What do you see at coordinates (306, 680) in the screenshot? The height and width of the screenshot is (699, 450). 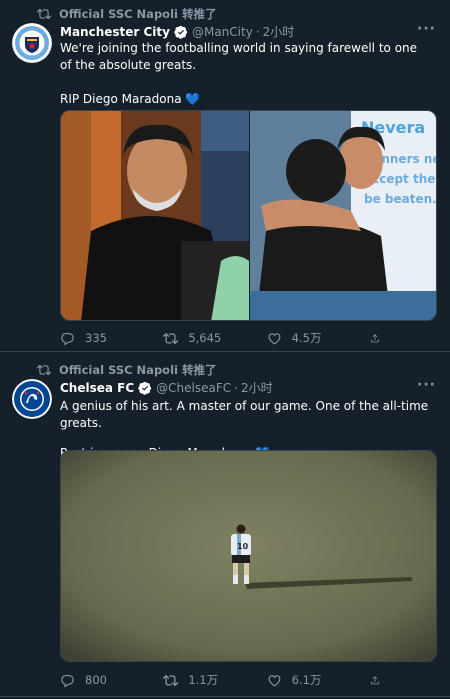 I see `like-count: 6.1万` at bounding box center [306, 680].